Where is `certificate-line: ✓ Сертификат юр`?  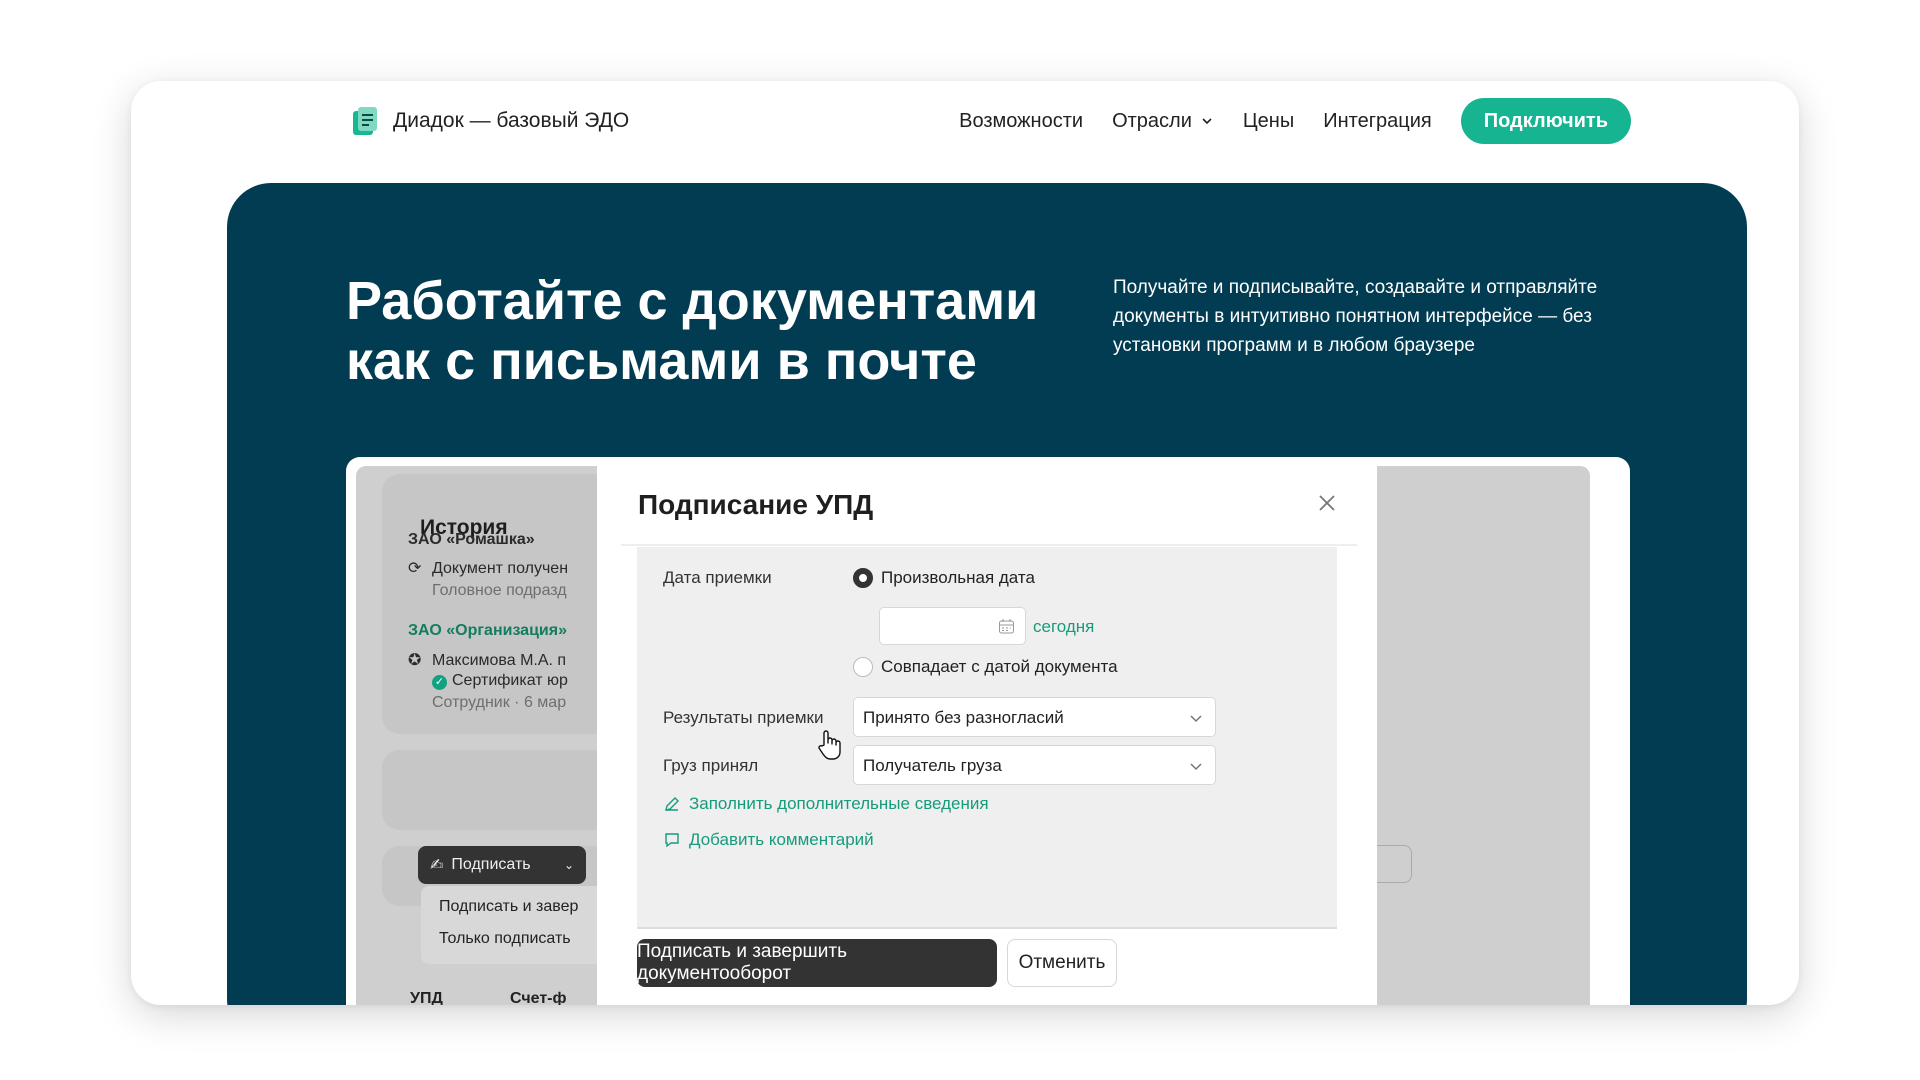
certificate-line: ✓ Сертификат юр is located at coordinates (500, 681).